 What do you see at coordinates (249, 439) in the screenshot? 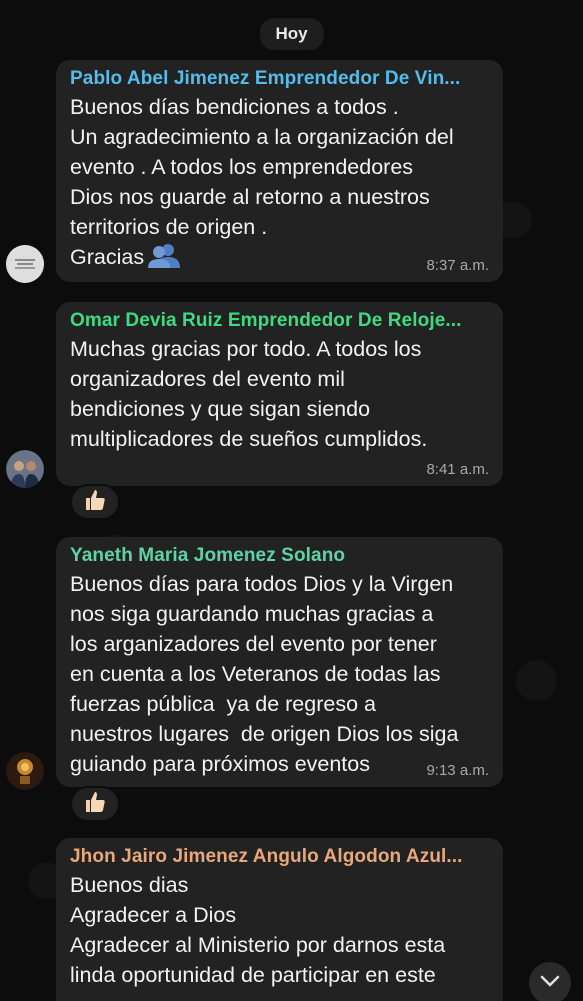
I see `message-line: multiplicadores de sueños cumplidos.` at bounding box center [249, 439].